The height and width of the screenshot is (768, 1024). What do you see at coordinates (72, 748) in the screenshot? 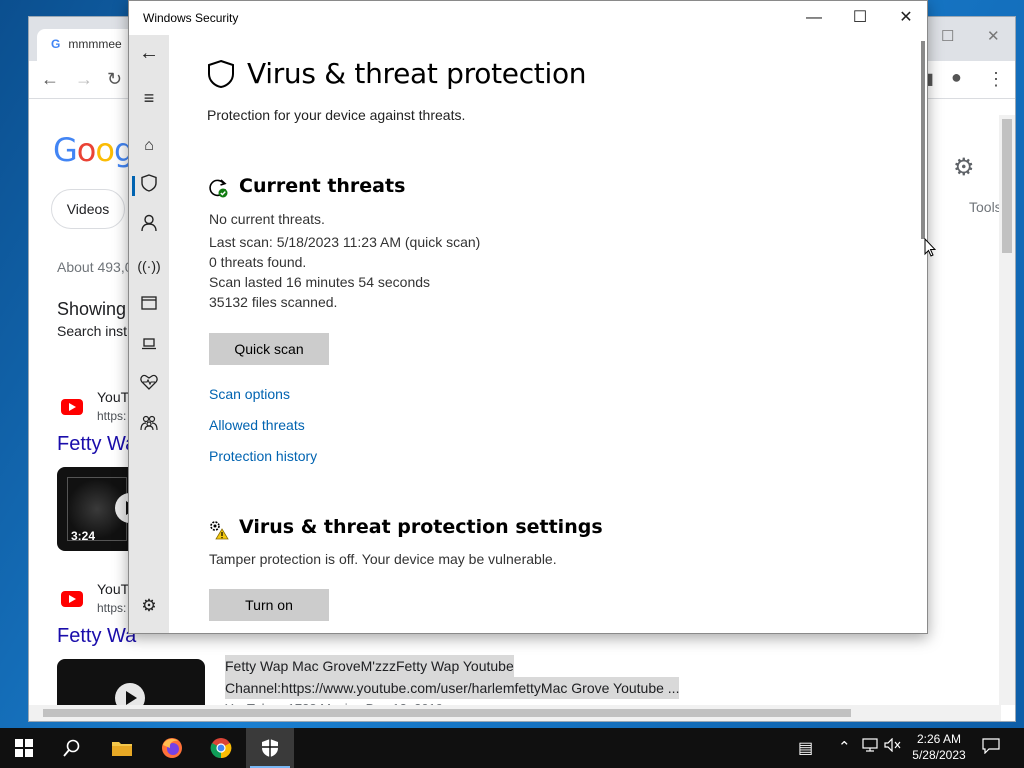
I see `search-icon` at bounding box center [72, 748].